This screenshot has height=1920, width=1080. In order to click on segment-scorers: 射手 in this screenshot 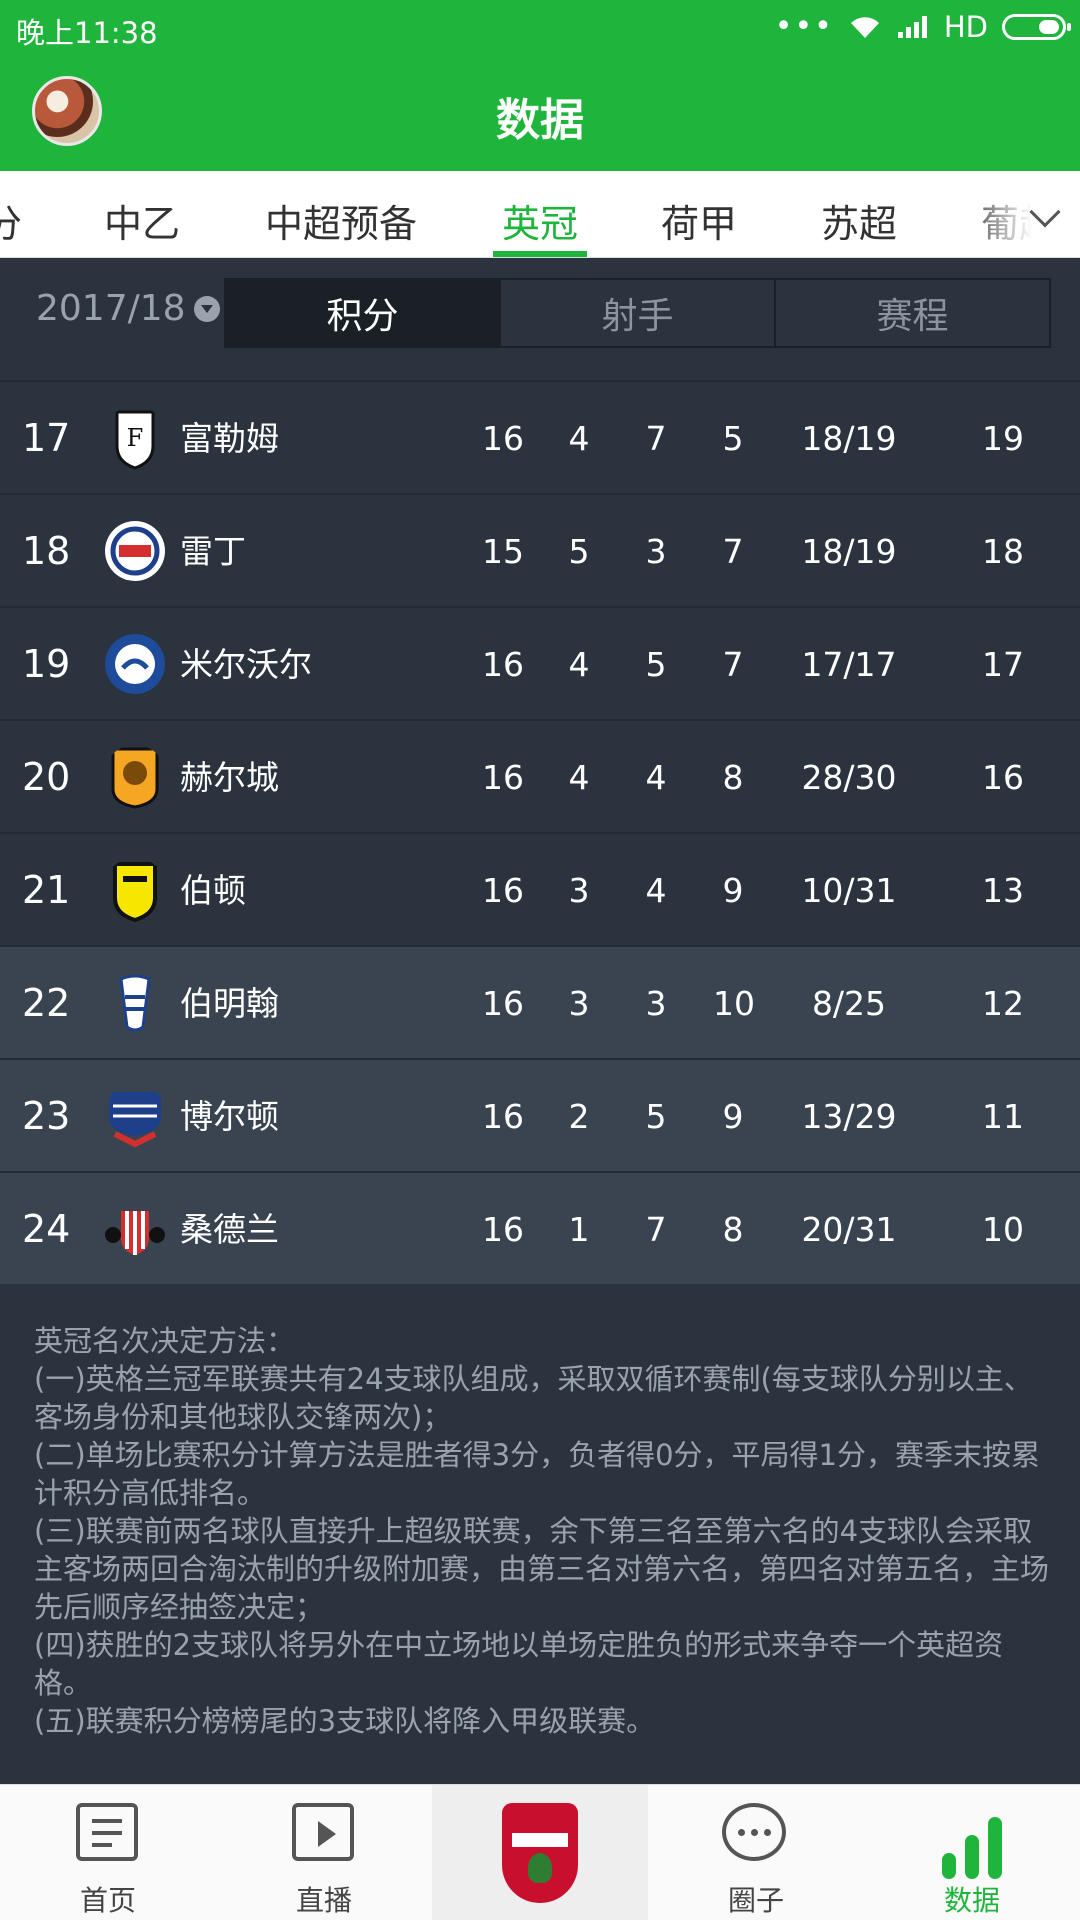, I will do `click(638, 313)`.